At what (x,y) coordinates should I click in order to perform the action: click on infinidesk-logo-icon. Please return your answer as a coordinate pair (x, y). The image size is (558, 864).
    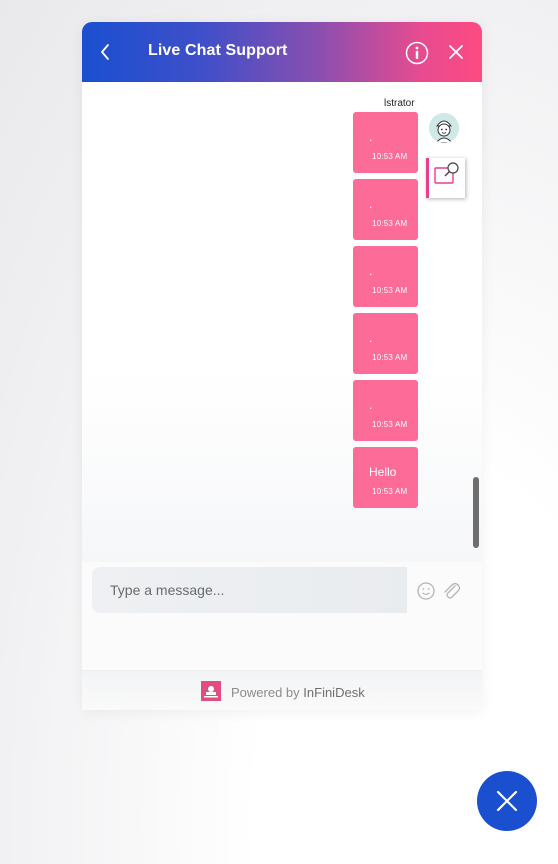
    Looking at the image, I should click on (211, 691).